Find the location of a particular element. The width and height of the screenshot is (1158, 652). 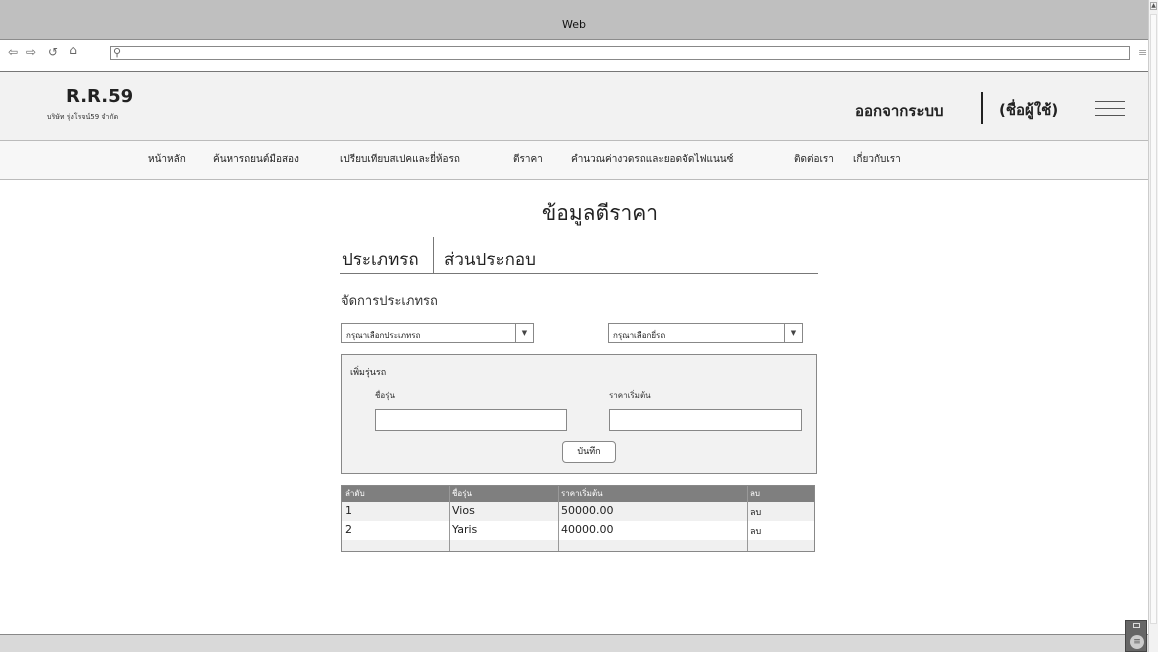

back-arrow-icon: ⇦ is located at coordinates (13, 52).